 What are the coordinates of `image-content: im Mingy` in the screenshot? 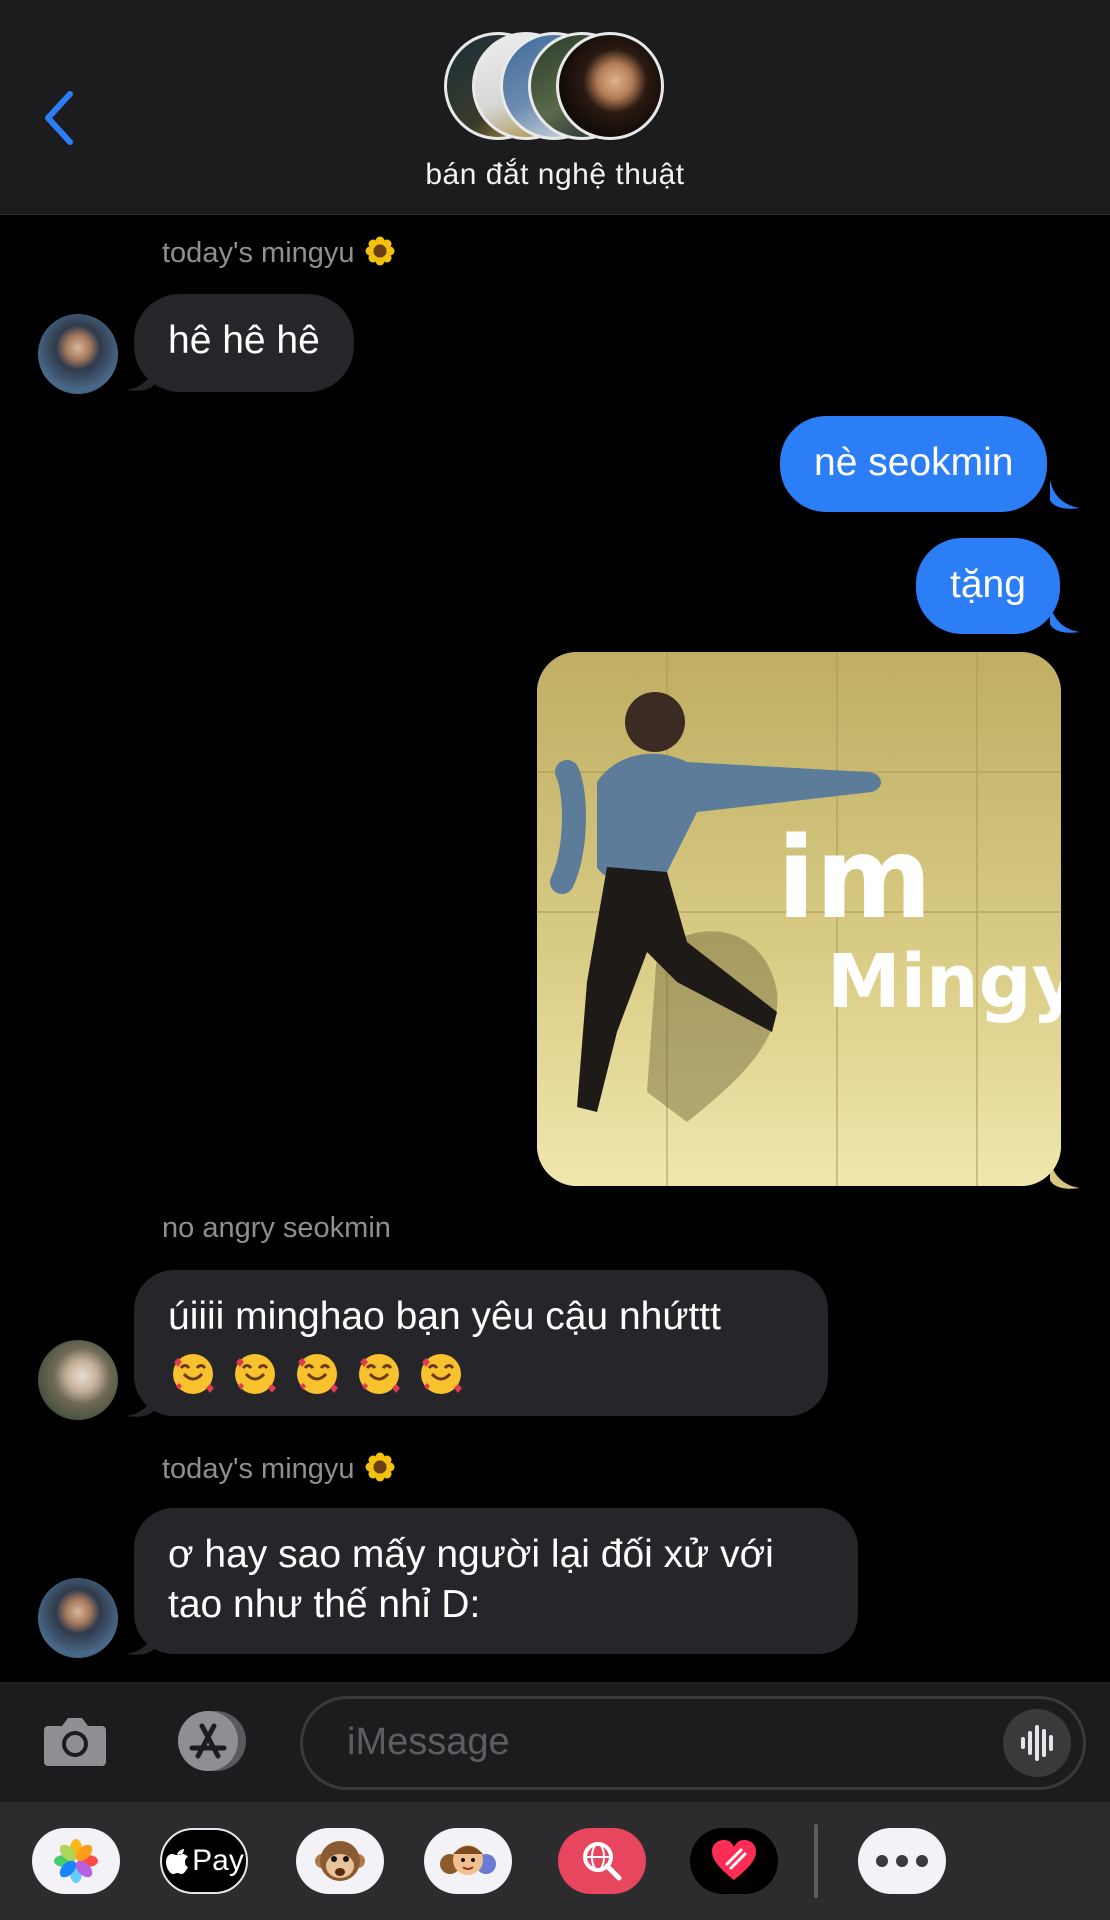 It's located at (799, 919).